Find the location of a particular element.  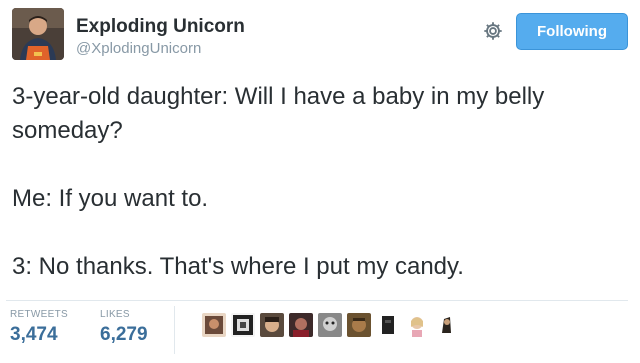

following-button: Following is located at coordinates (572, 31).